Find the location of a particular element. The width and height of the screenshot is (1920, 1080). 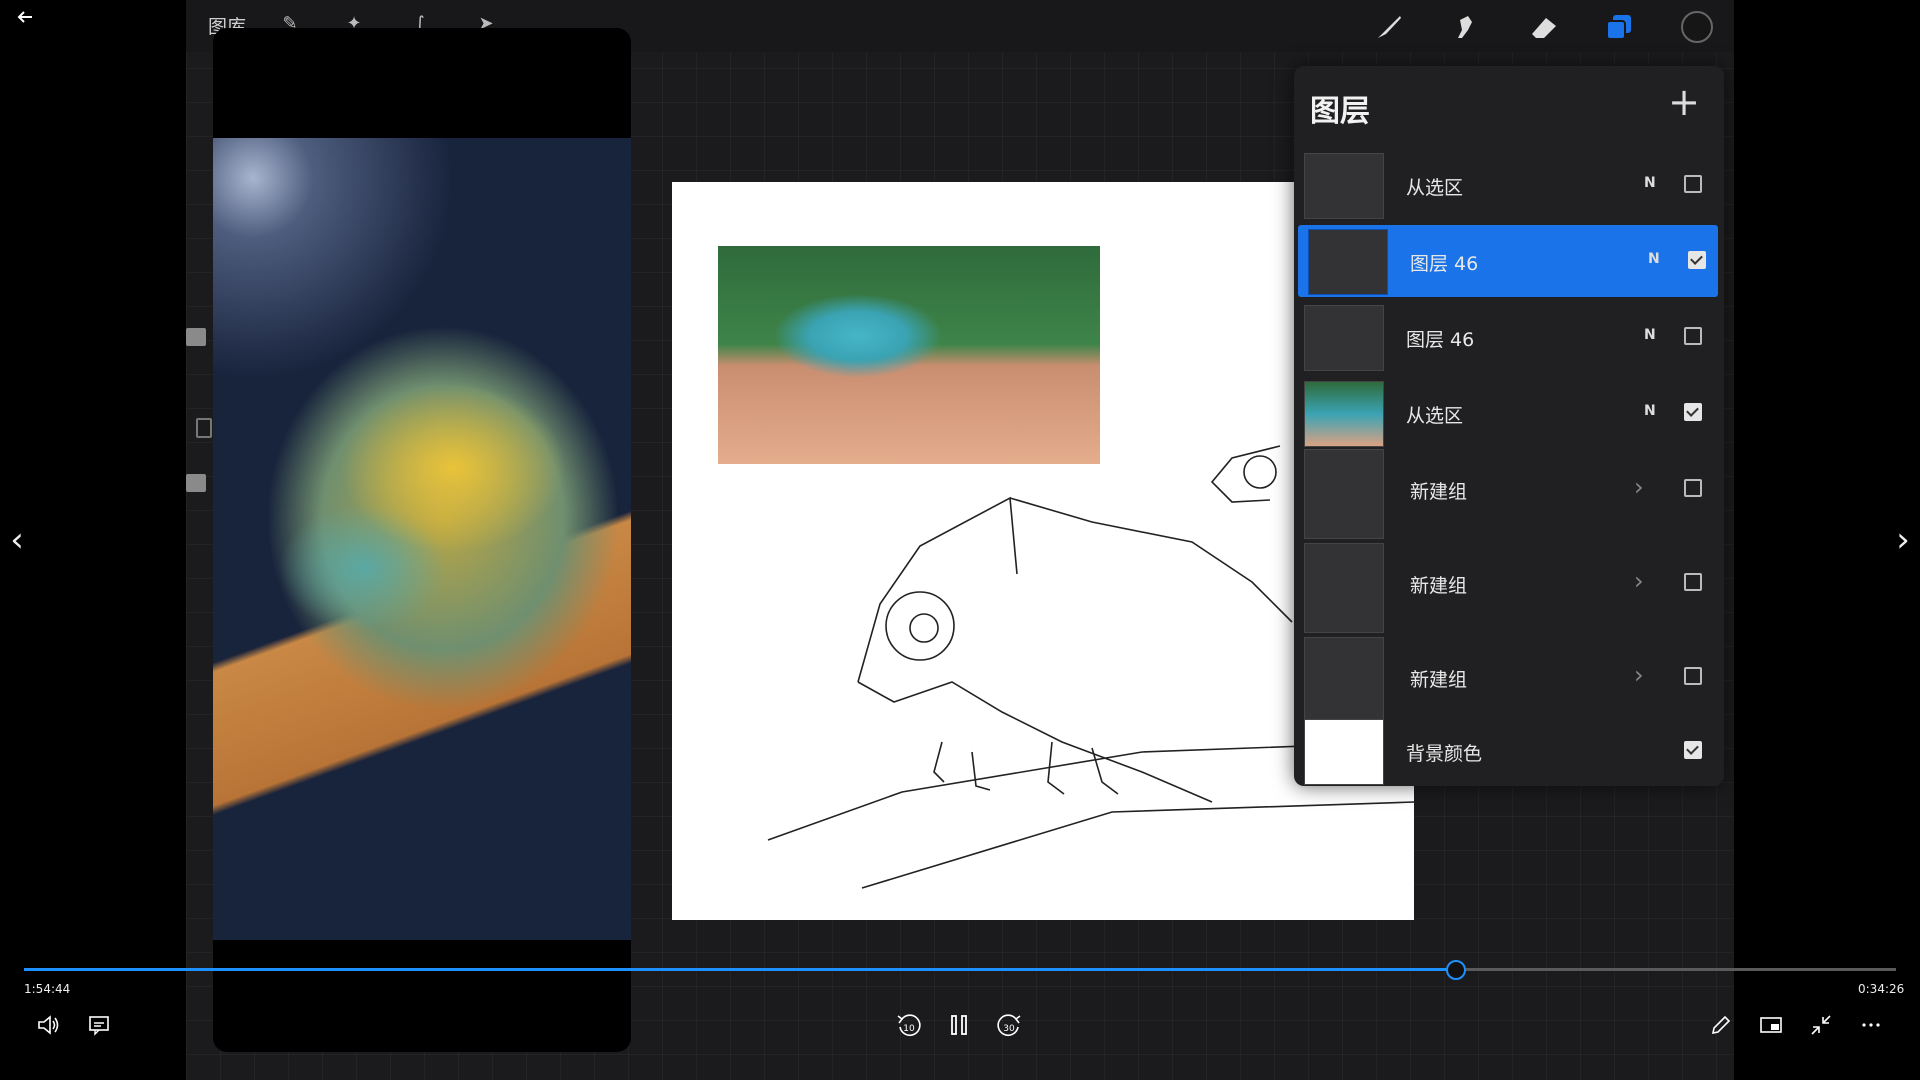

progress-bar is located at coordinates (960, 970).